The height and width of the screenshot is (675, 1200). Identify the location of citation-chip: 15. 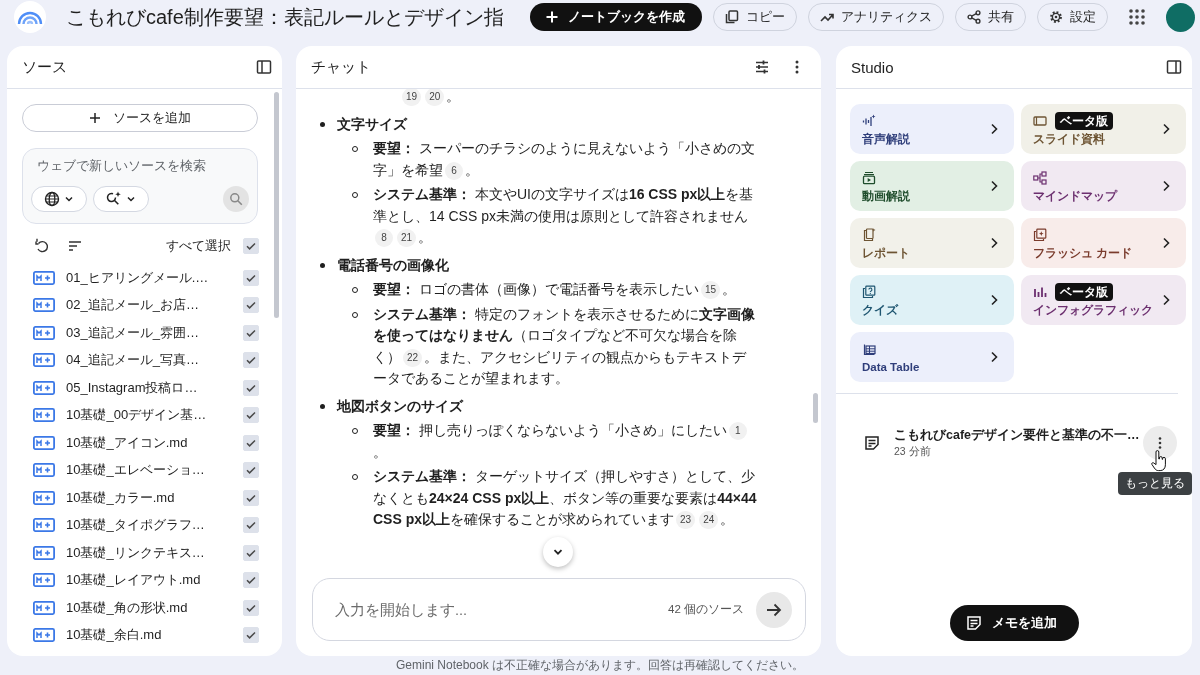
(710, 290).